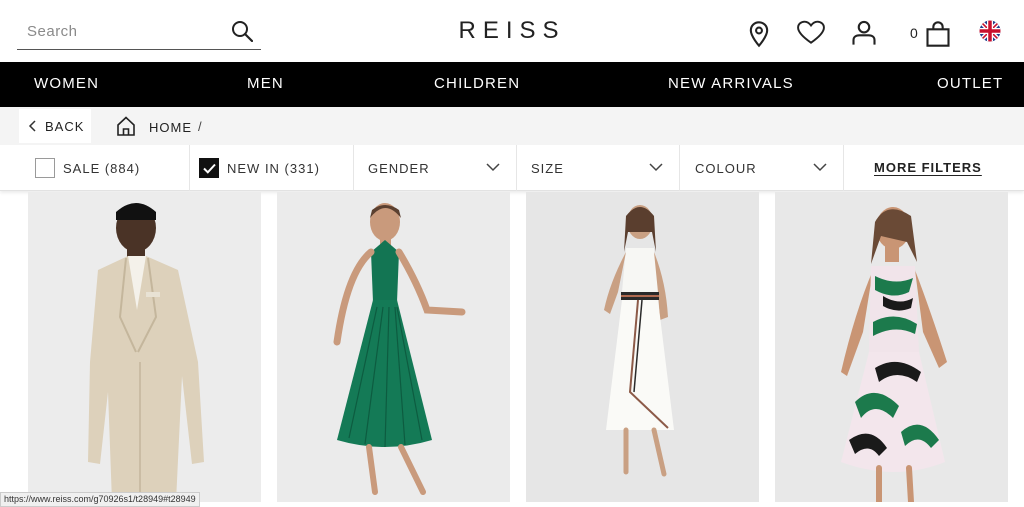 The width and height of the screenshot is (1024, 507). I want to click on breadcrumb: BACK HOME /, so click(512, 126).